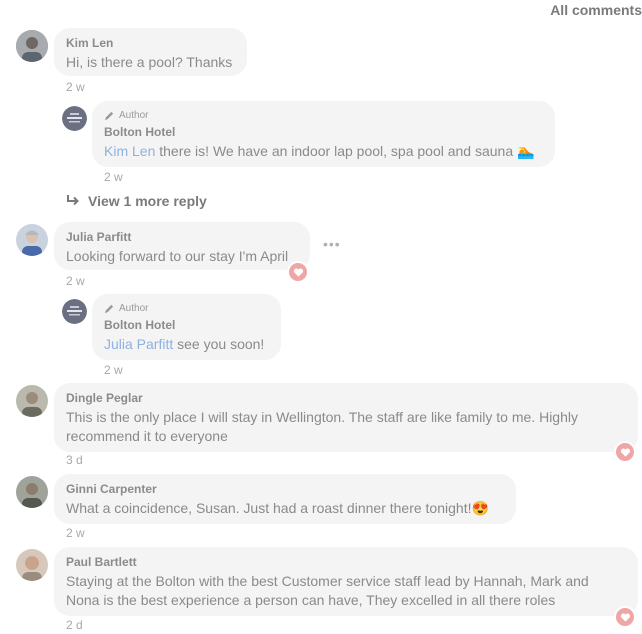  Describe the element at coordinates (219, 344) in the screenshot. I see `comment-text-body: see you soon!` at that location.